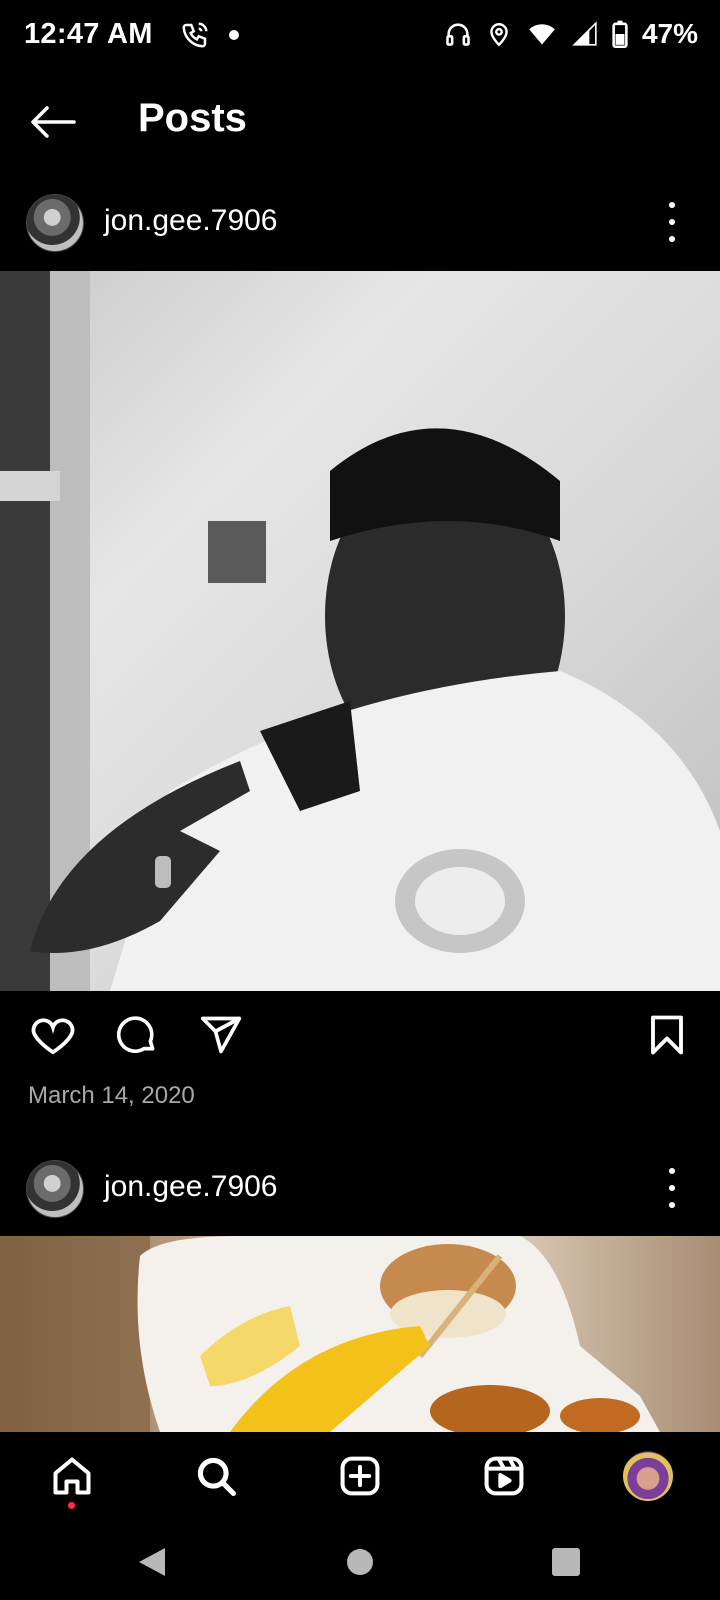 The height and width of the screenshot is (1600, 720). I want to click on system-home-button, so click(360, 1562).